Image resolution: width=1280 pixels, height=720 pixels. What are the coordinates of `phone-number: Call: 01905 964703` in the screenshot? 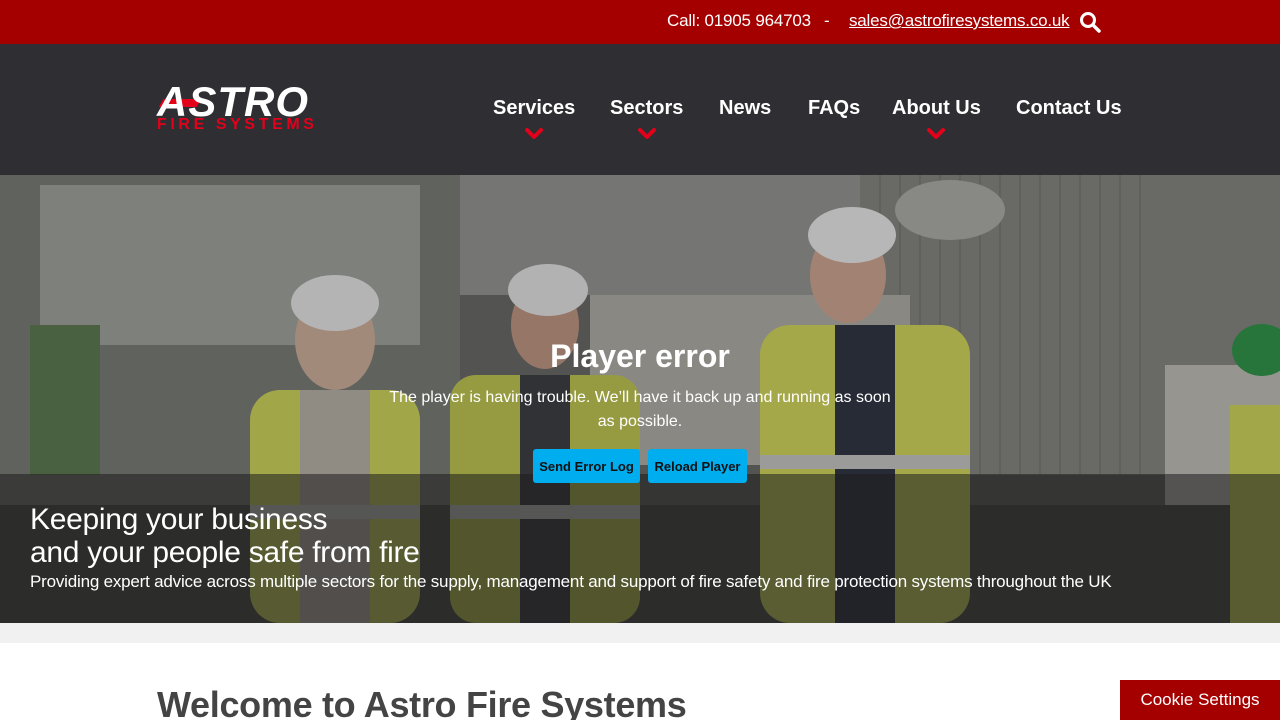 It's located at (739, 21).